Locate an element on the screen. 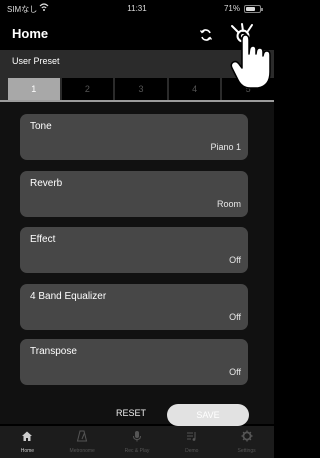 Image resolution: width=320 pixels, height=458 pixels. tap-hand-icon is located at coordinates (250, 56).